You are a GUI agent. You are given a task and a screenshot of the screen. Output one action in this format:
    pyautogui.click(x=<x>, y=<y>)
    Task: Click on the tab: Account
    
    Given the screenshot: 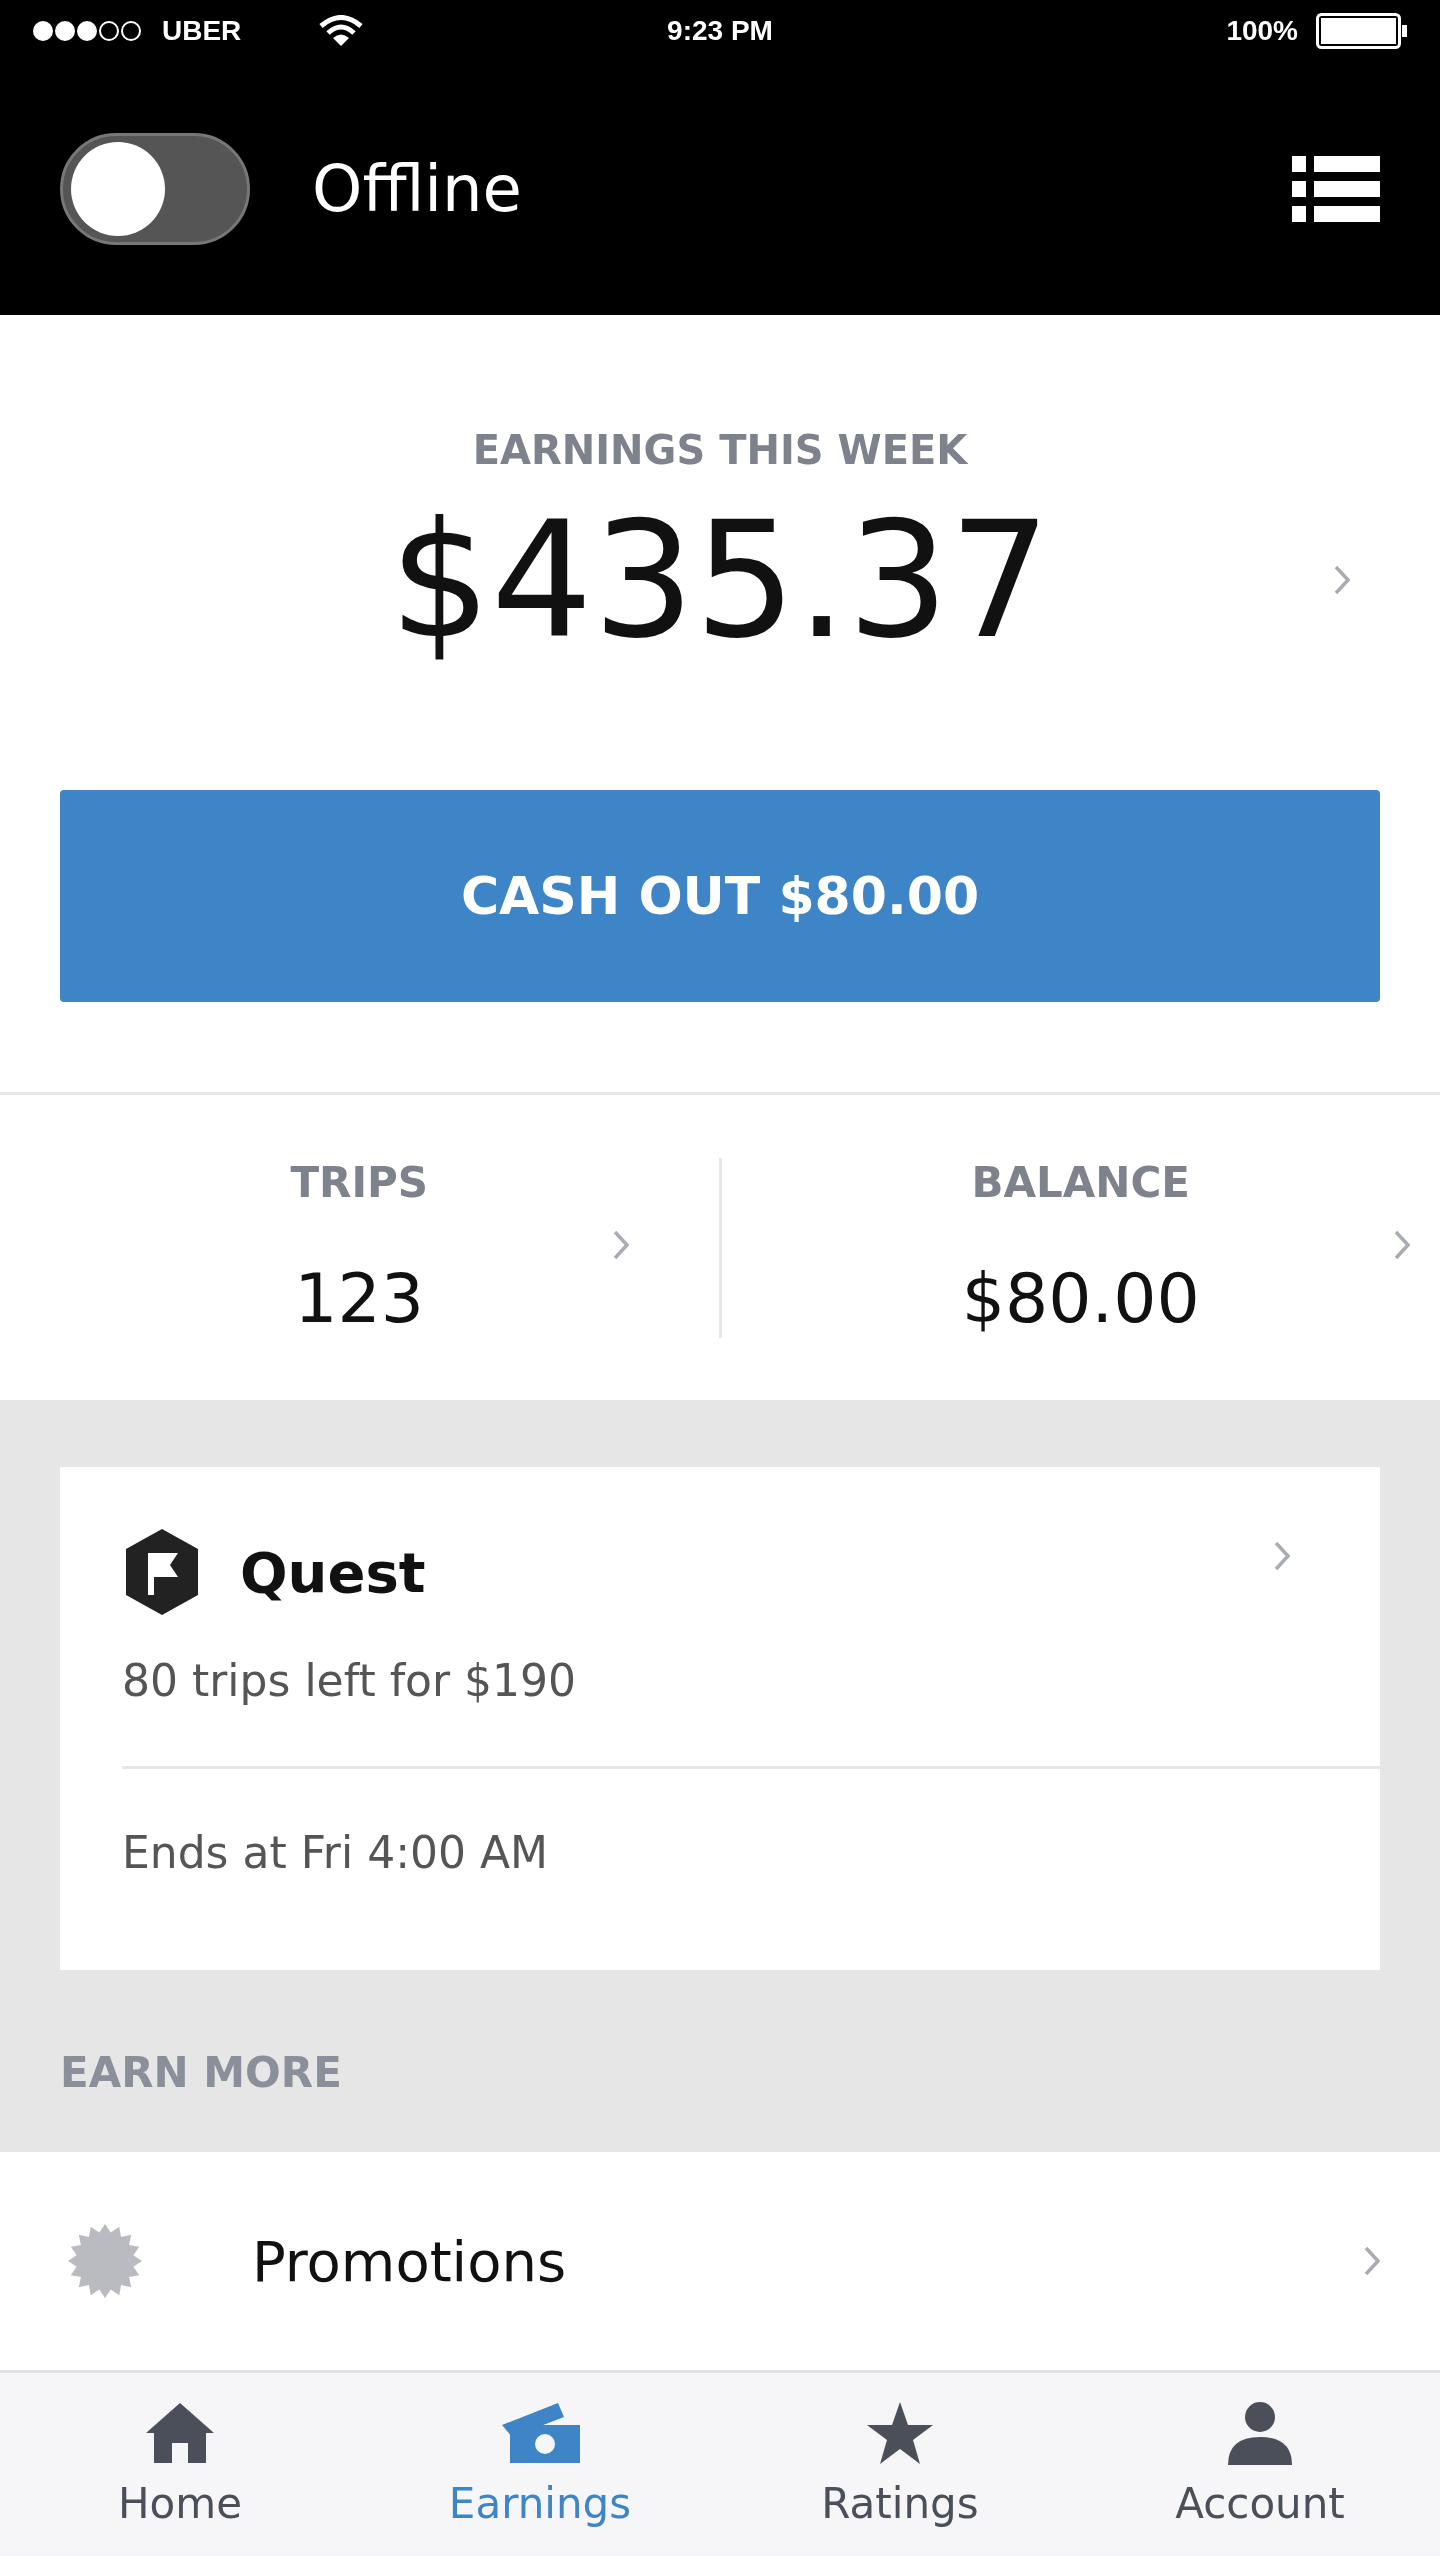 What is the action you would take?
    pyautogui.click(x=1260, y=2464)
    